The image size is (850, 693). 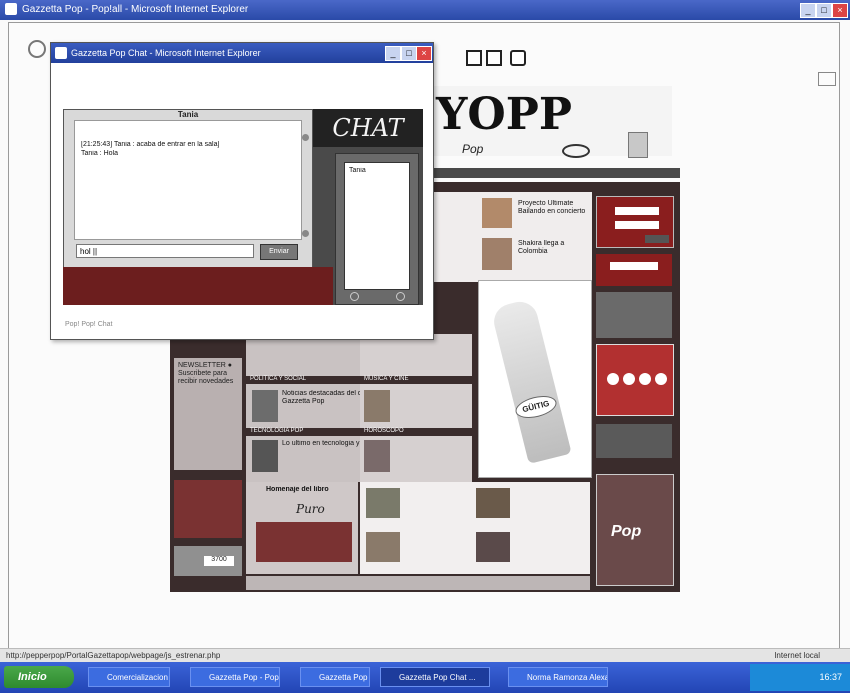 What do you see at coordinates (377, 171) in the screenshot?
I see `user-list-item: Tania` at bounding box center [377, 171].